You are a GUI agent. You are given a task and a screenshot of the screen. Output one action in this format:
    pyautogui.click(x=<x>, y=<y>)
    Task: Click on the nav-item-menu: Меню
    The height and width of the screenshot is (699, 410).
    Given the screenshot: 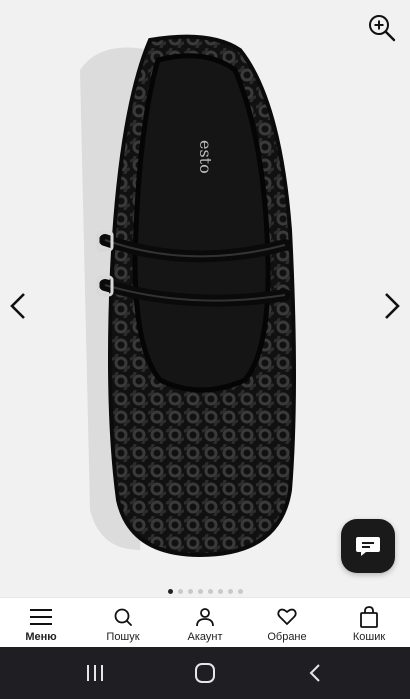 What is the action you would take?
    pyautogui.click(x=41, y=622)
    